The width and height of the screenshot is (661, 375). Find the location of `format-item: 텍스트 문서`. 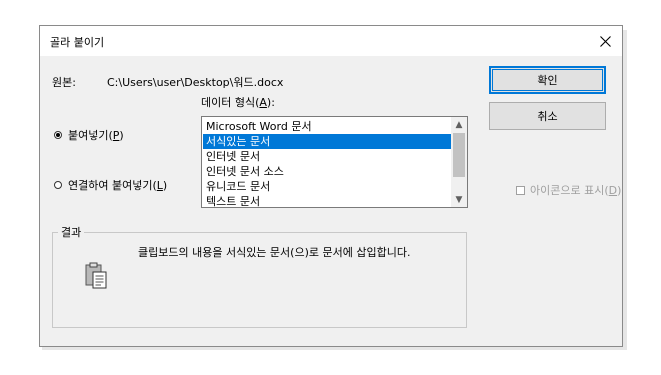

format-item: 텍스트 문서 is located at coordinates (327, 200).